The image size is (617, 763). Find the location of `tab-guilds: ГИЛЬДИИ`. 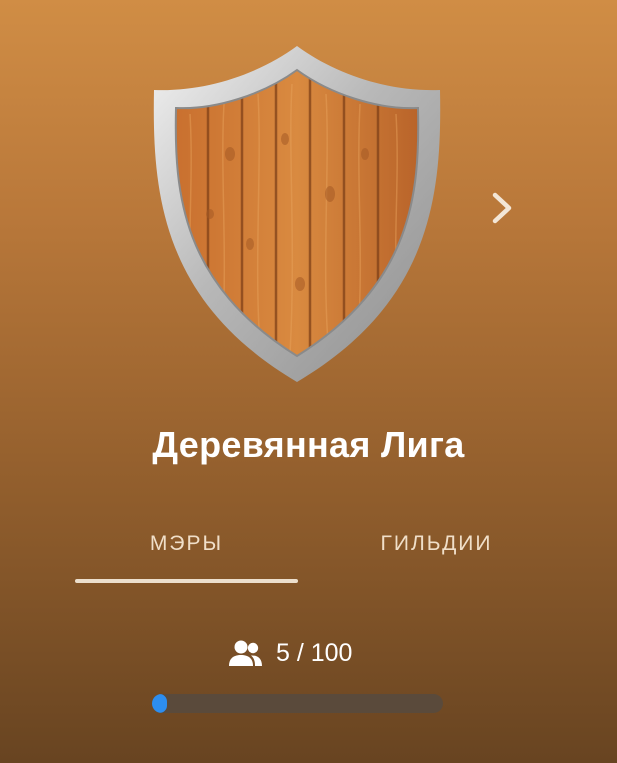

tab-guilds: ГИЛЬДИИ is located at coordinates (436, 544).